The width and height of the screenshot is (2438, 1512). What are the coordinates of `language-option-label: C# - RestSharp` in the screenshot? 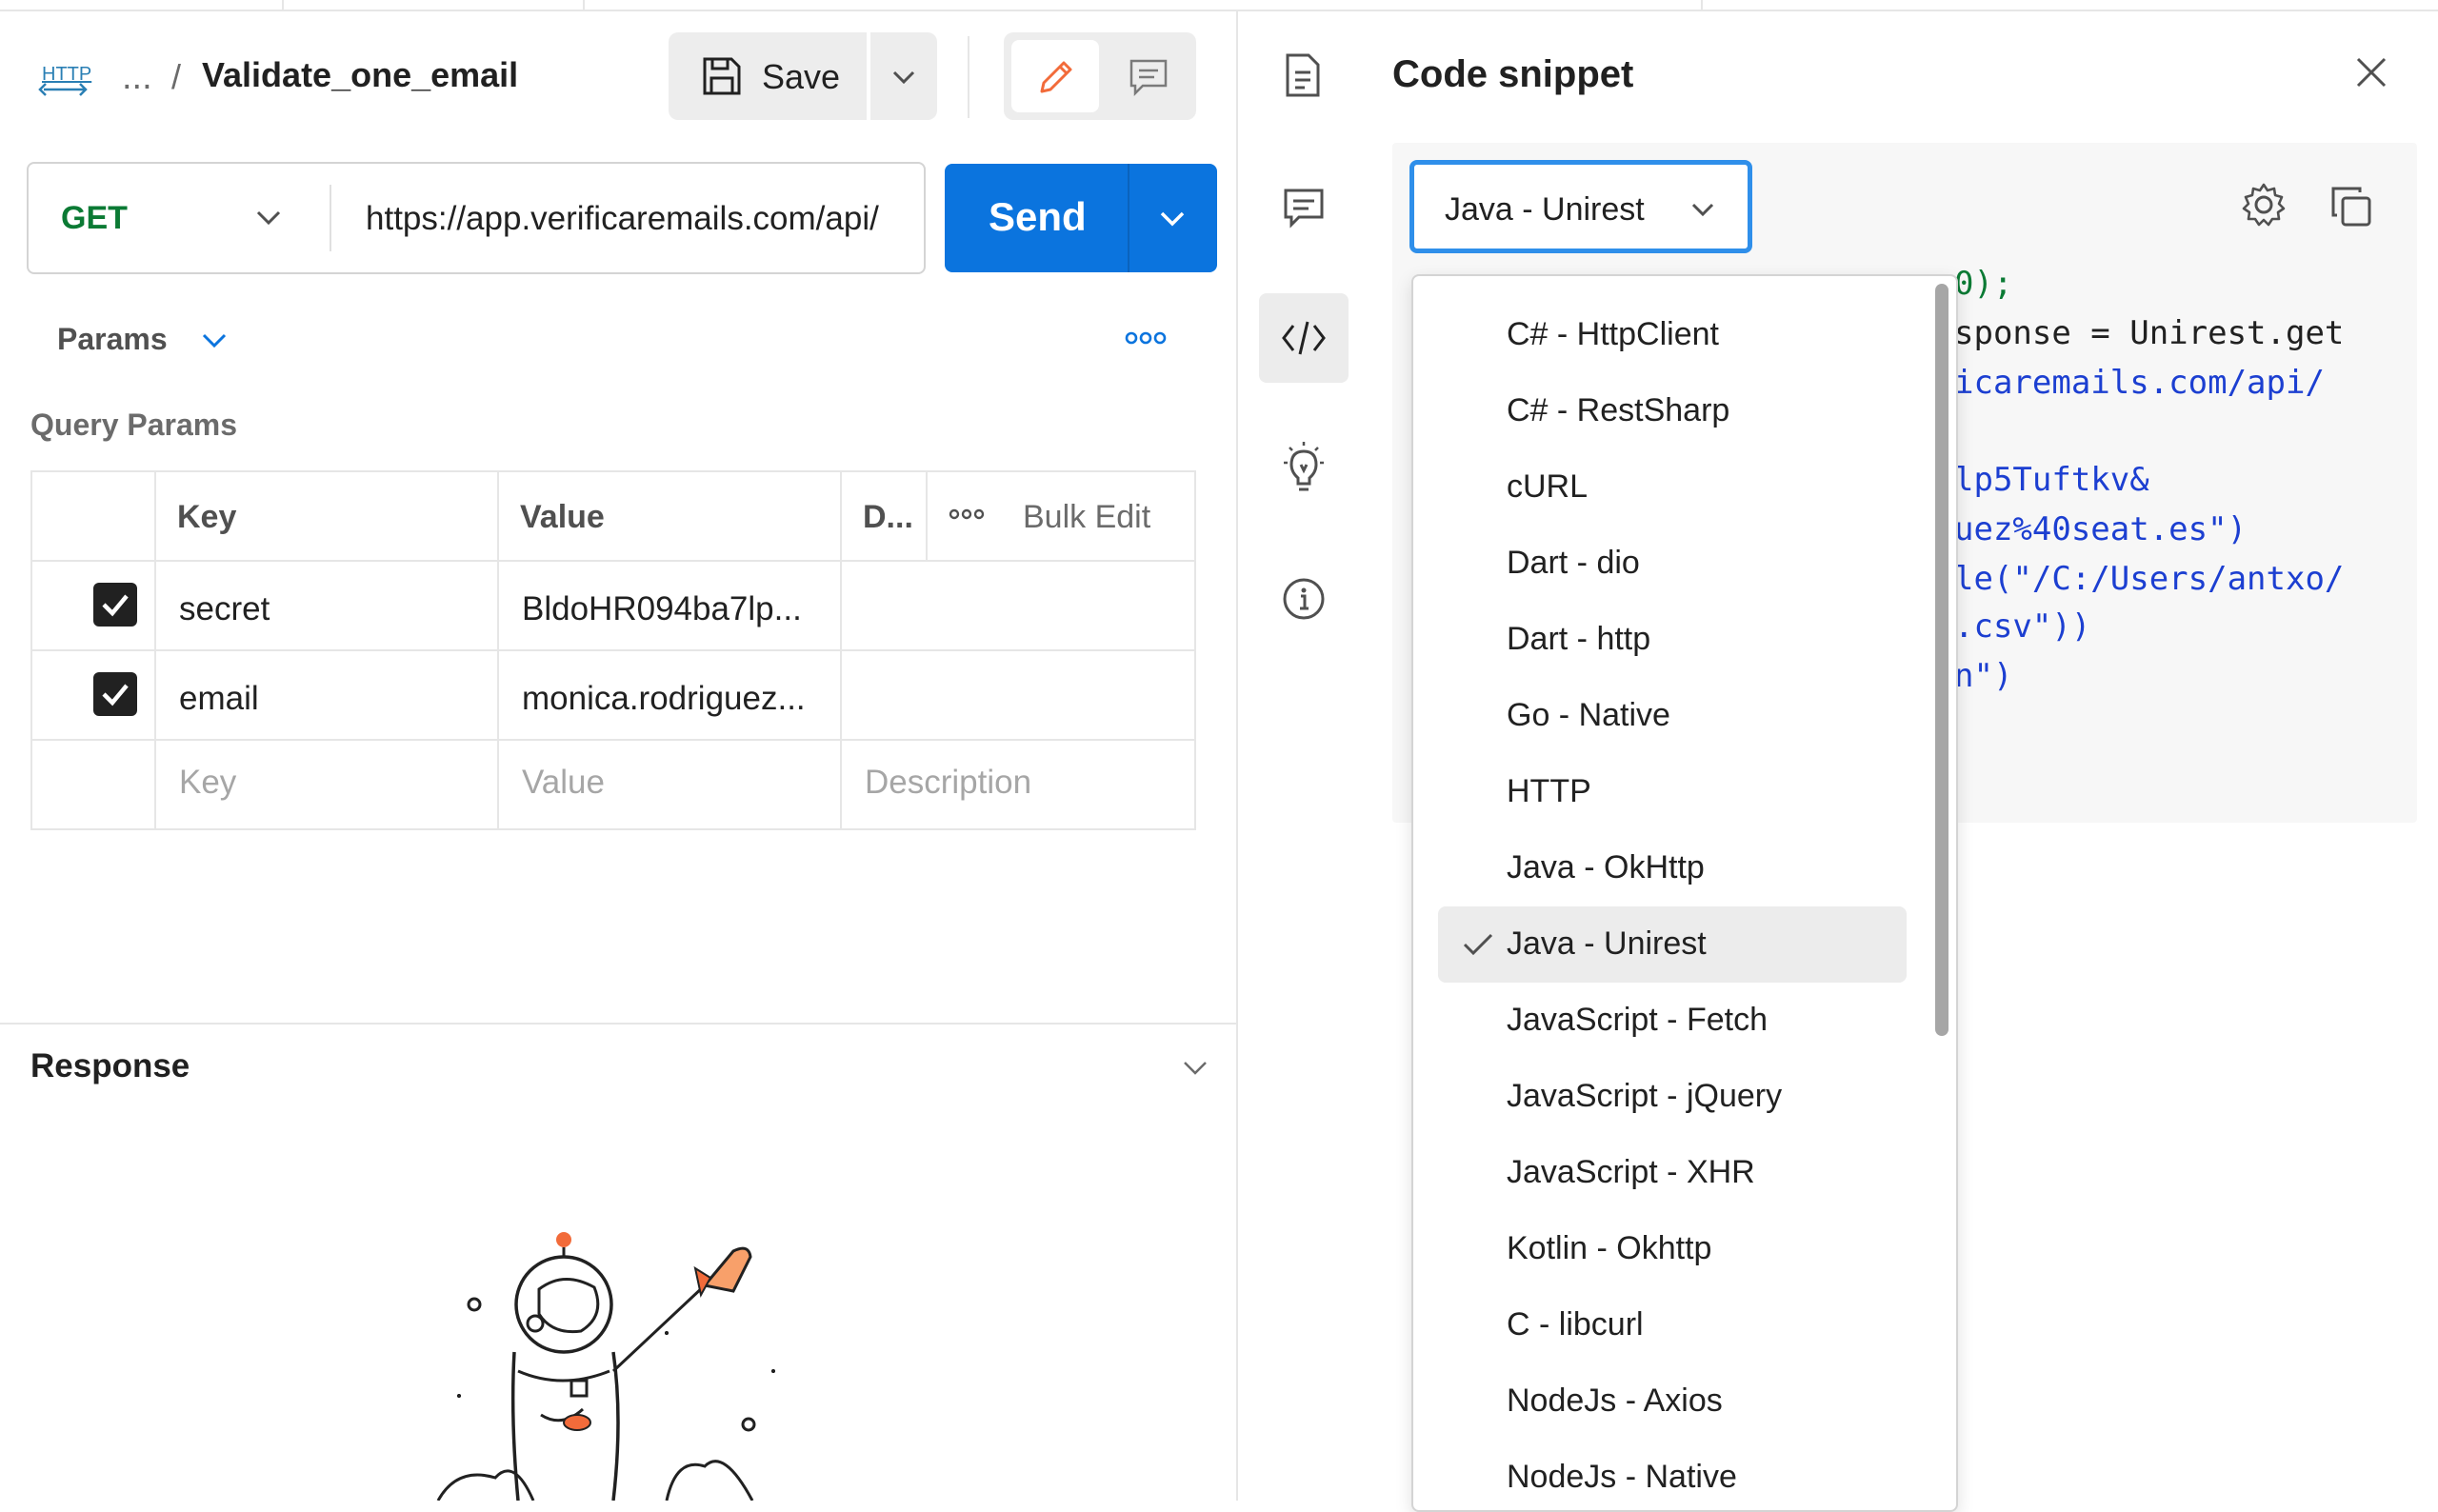 It's located at (1618, 410).